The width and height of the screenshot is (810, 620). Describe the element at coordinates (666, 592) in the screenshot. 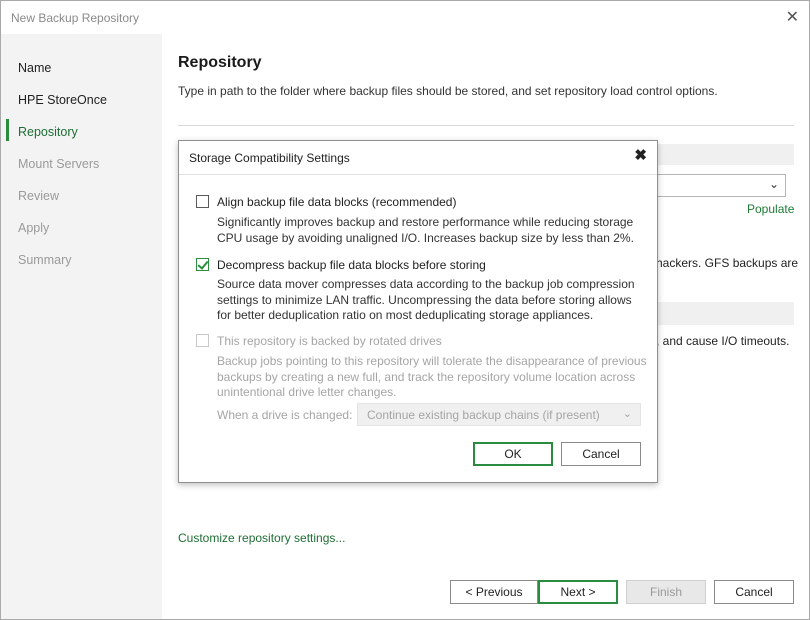

I see `finish-button: Finish` at that location.